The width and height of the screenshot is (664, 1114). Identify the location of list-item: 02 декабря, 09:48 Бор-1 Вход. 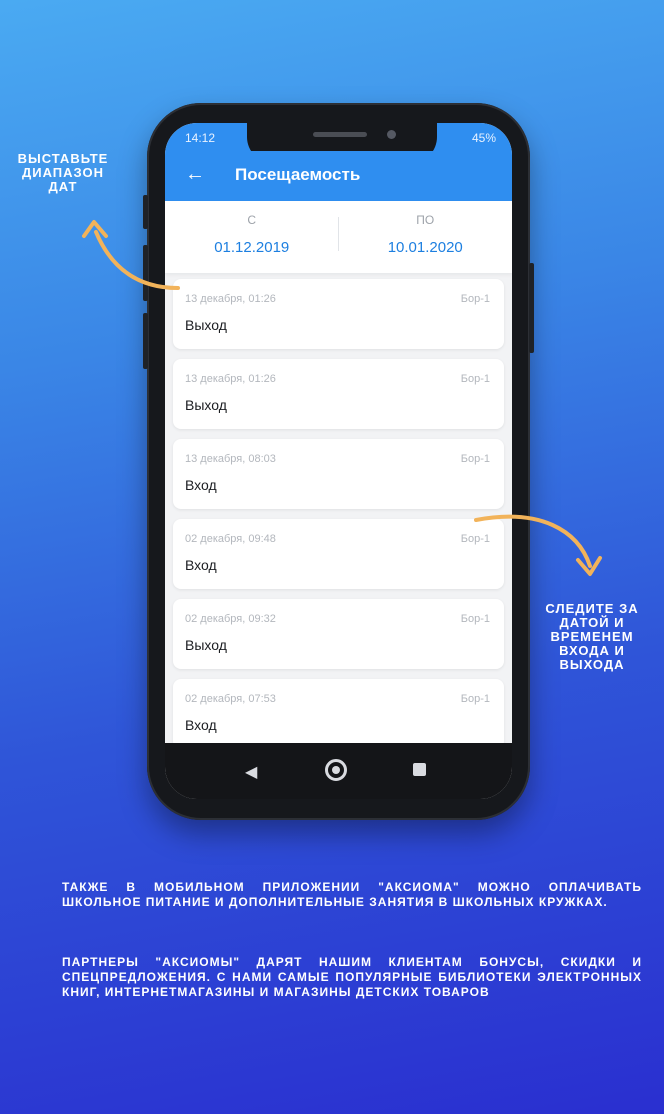
(338, 554).